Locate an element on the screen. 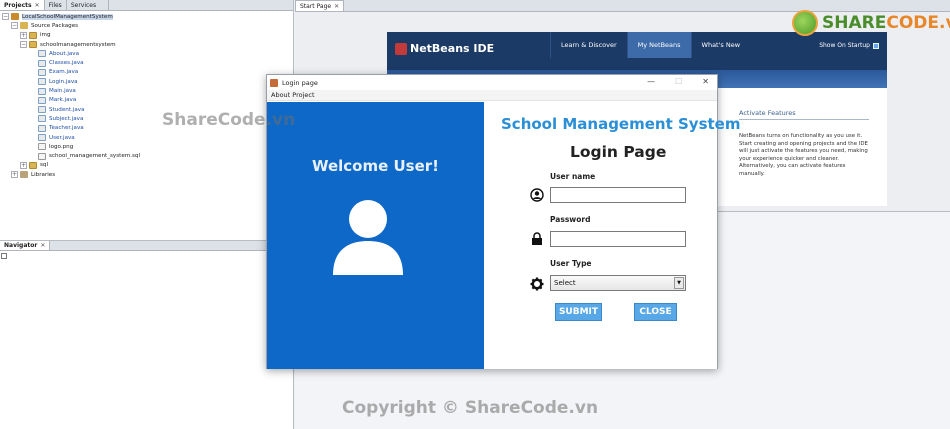  sharecode-logo-text: SHARECODE.vn is located at coordinates (886, 23).